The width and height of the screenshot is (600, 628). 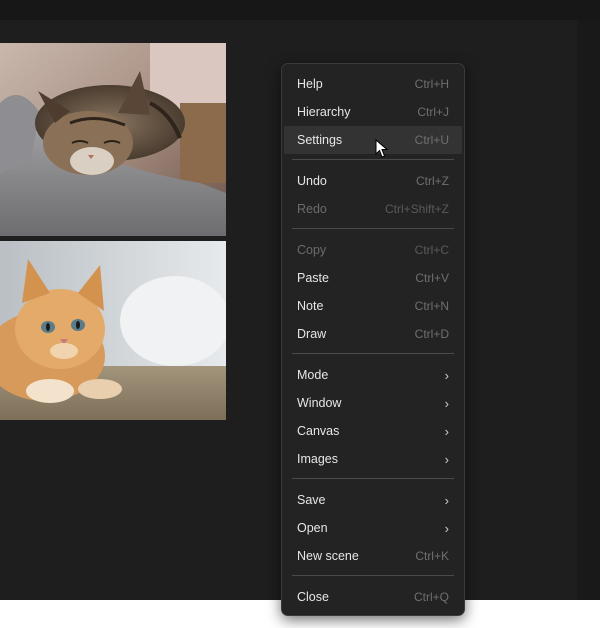 I want to click on menu-item-shortcut: Ctrl+Shift+Z, so click(x=416, y=209).